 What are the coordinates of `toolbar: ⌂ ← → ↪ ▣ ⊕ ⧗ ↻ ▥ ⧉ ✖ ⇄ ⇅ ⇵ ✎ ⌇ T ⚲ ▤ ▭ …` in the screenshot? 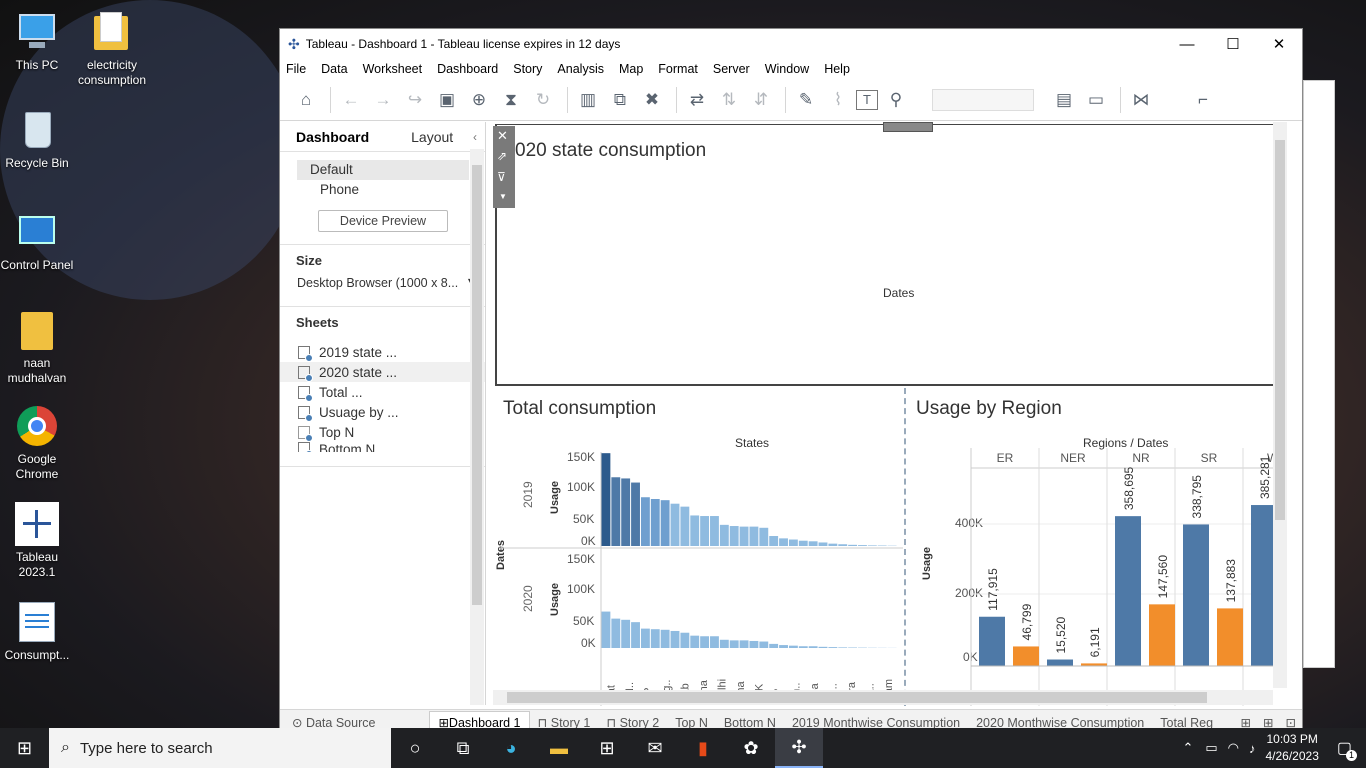 It's located at (791, 100).